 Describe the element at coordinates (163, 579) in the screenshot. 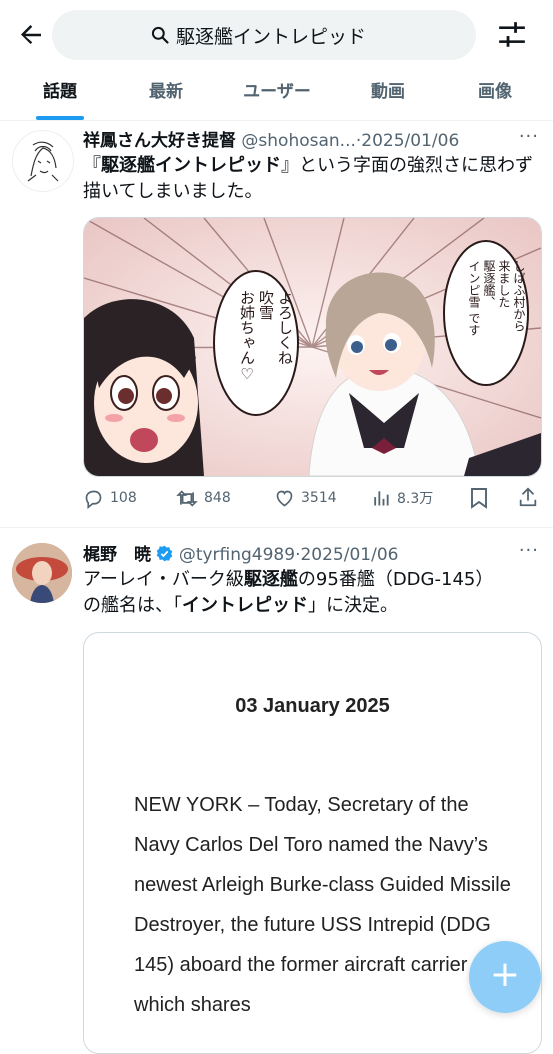

I see `text-segment: アーレイ・バーク級` at that location.